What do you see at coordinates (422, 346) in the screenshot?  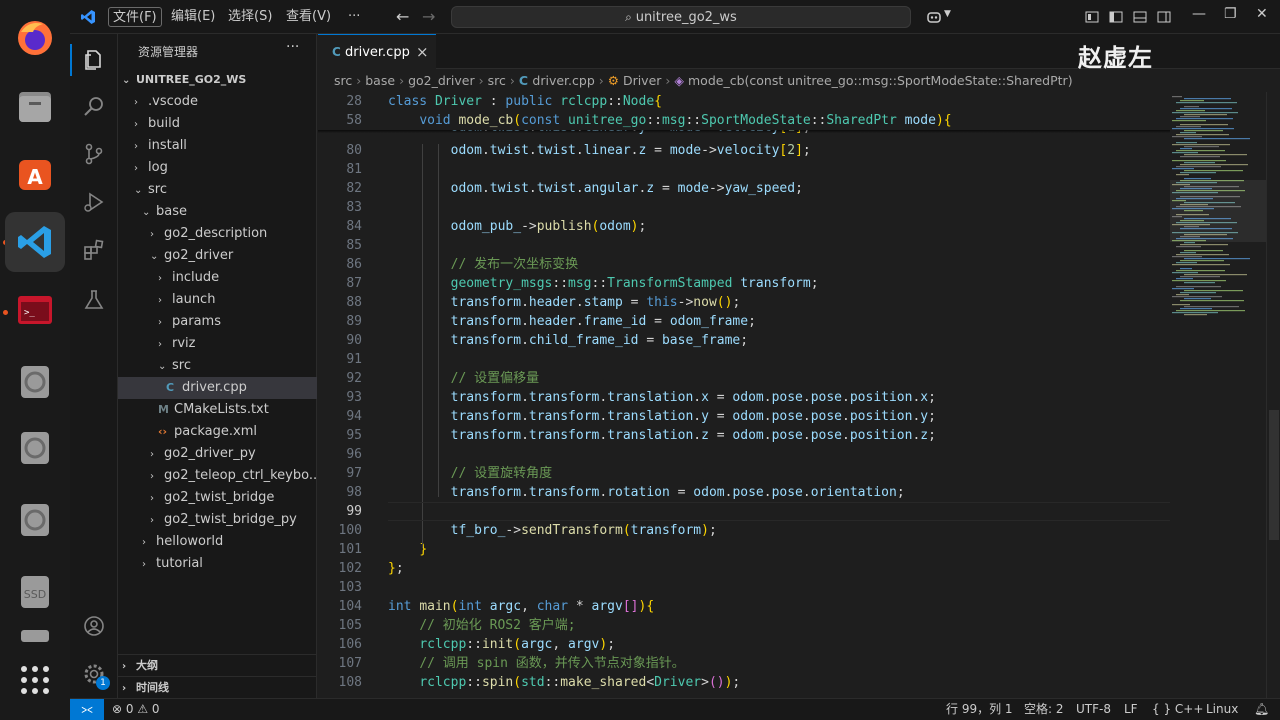 I see `indent-guide` at bounding box center [422, 346].